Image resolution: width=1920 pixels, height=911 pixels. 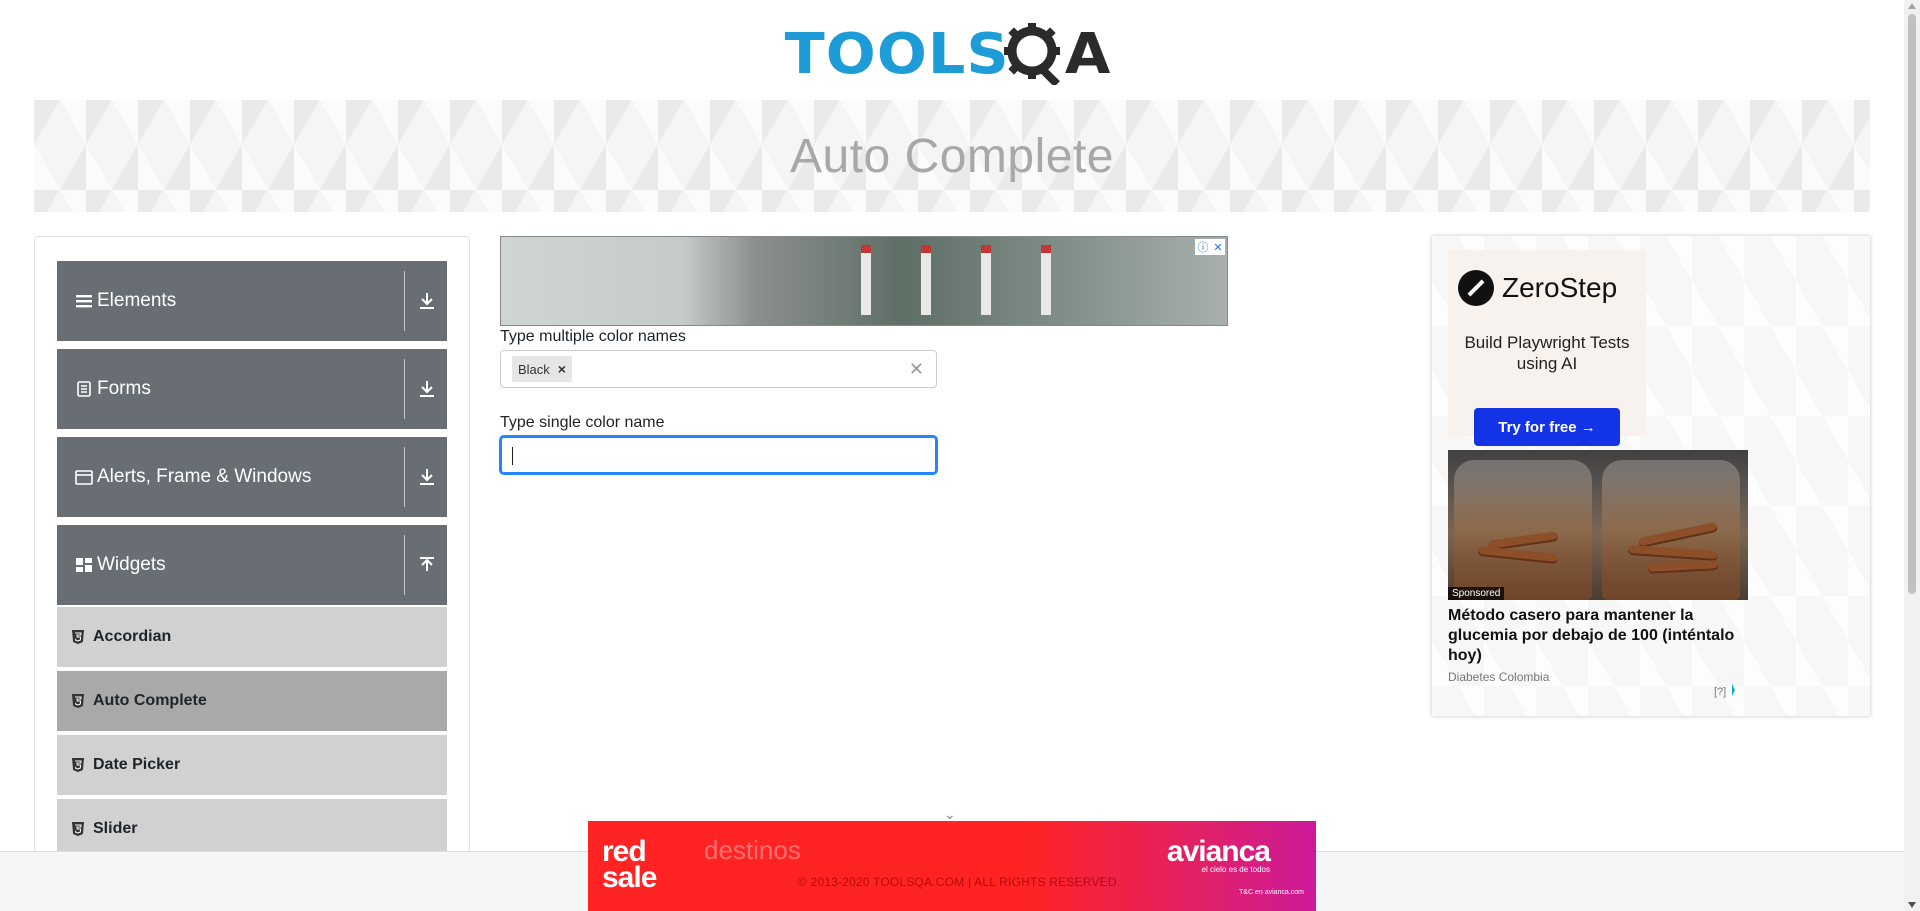 What do you see at coordinates (1218, 851) in the screenshot?
I see `avianca-logo: avianca` at bounding box center [1218, 851].